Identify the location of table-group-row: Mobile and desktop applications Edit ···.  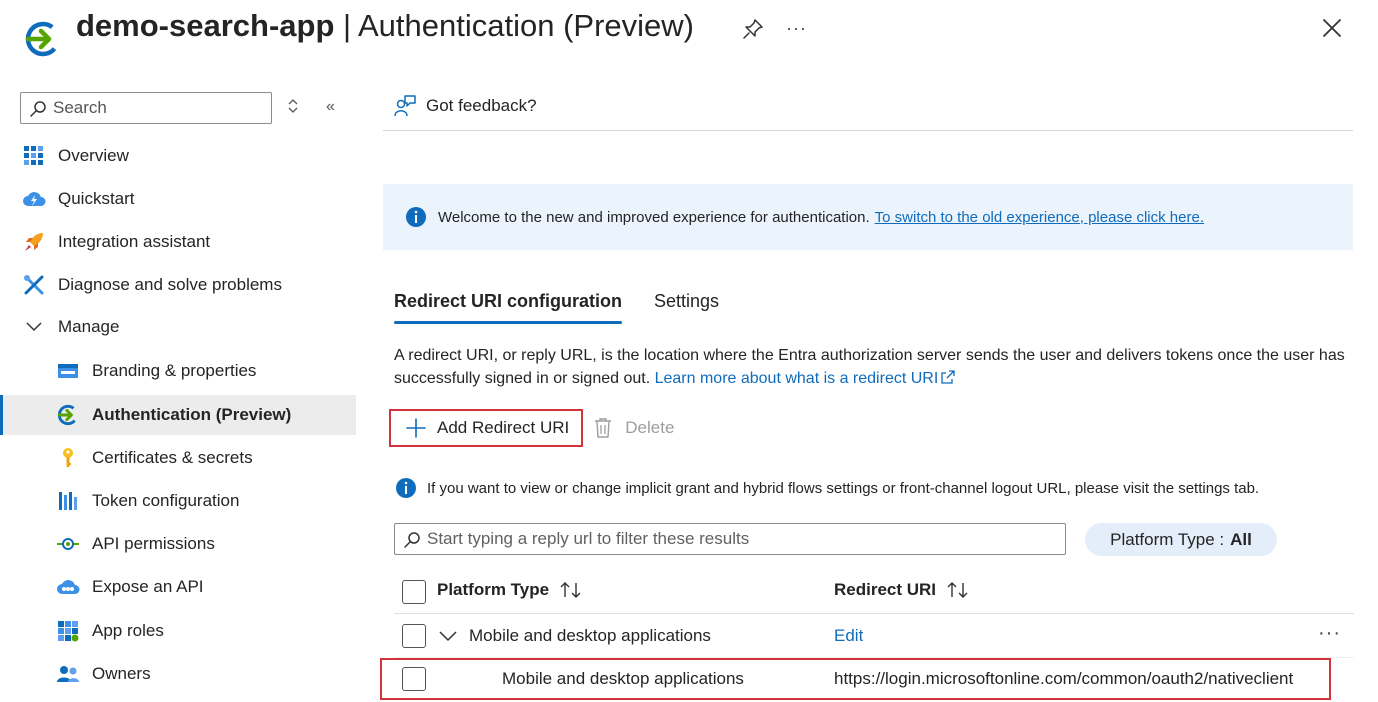
(874, 636).